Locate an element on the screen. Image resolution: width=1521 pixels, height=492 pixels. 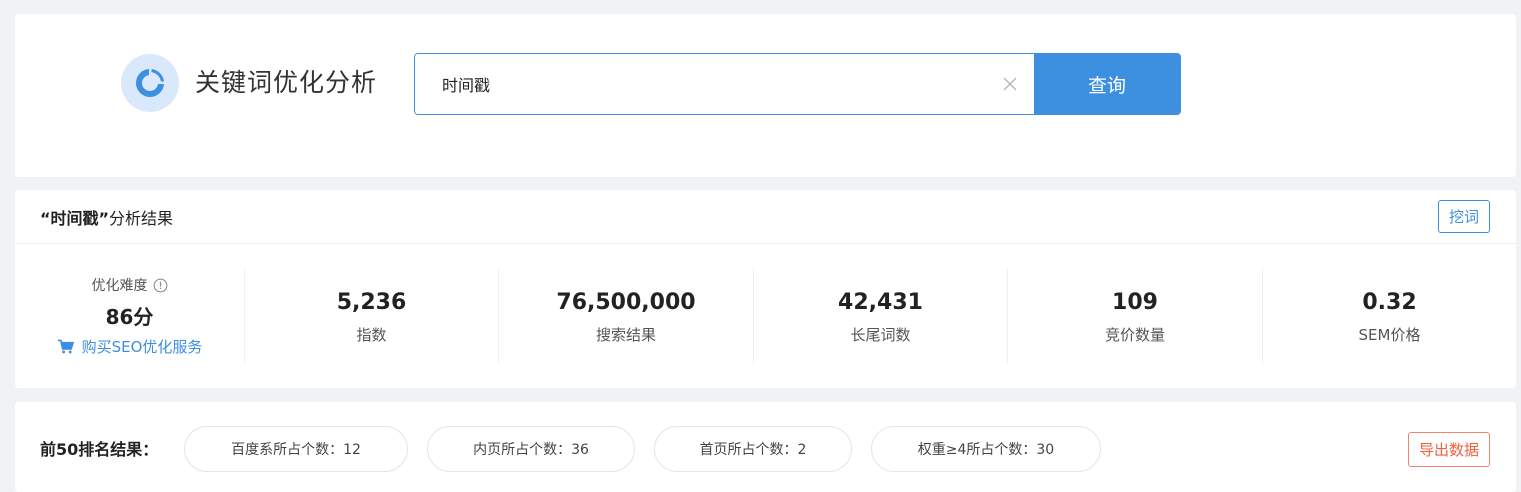
metric-value: 76,500,000 is located at coordinates (626, 302).